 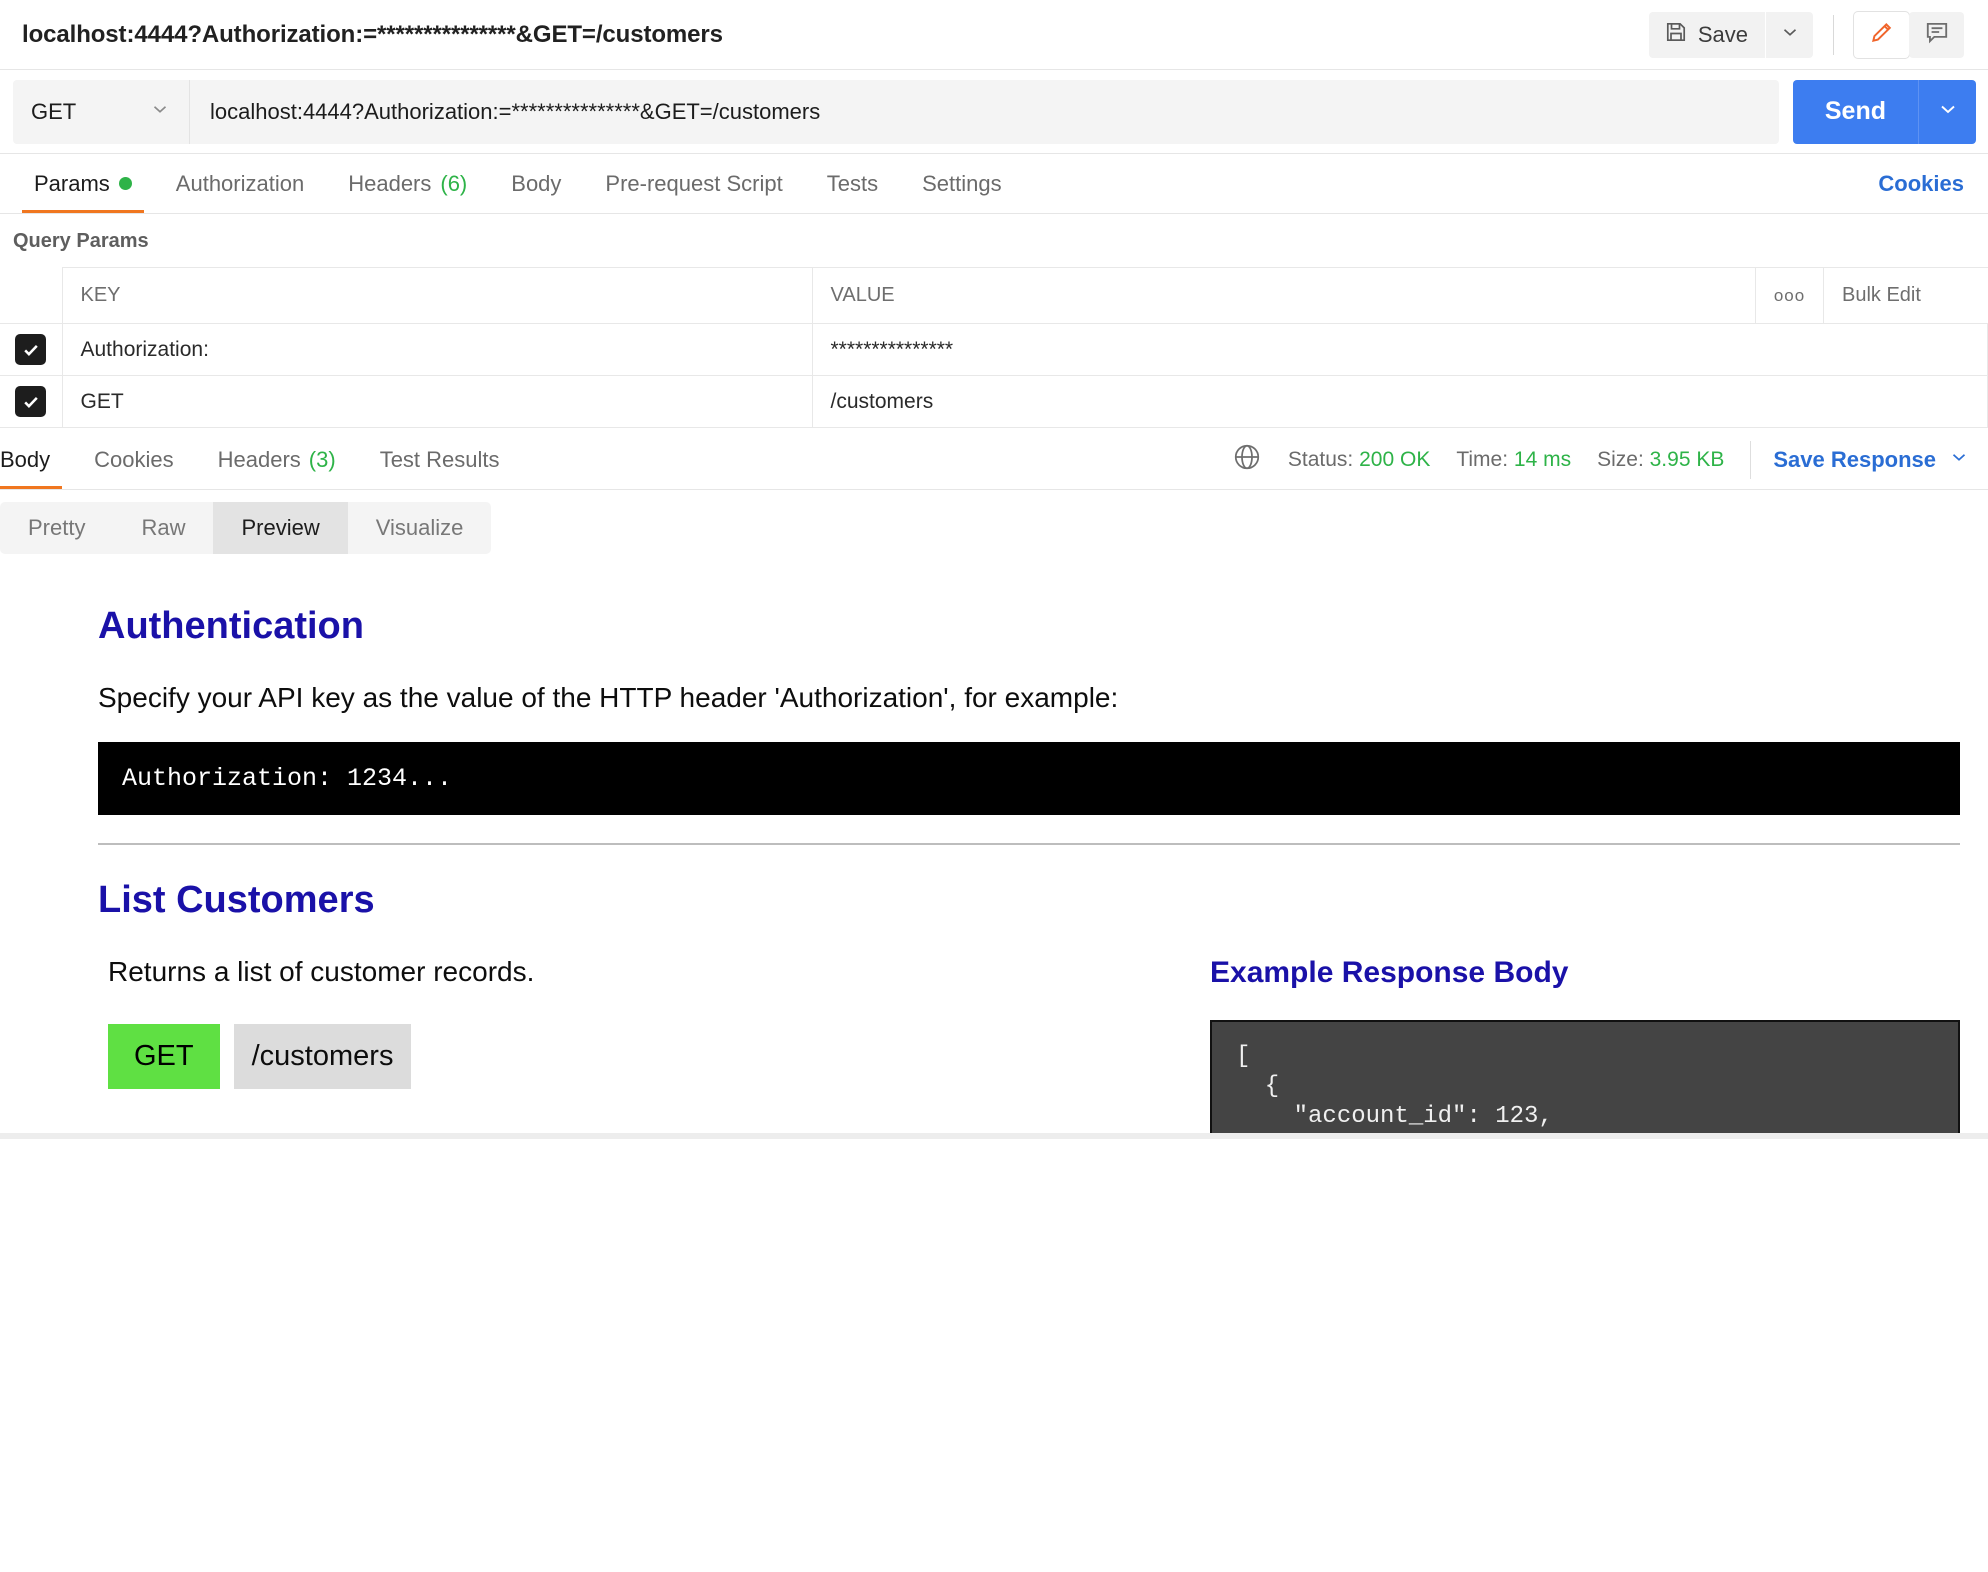 I want to click on cookies-link: Cookies, so click(x=1921, y=183).